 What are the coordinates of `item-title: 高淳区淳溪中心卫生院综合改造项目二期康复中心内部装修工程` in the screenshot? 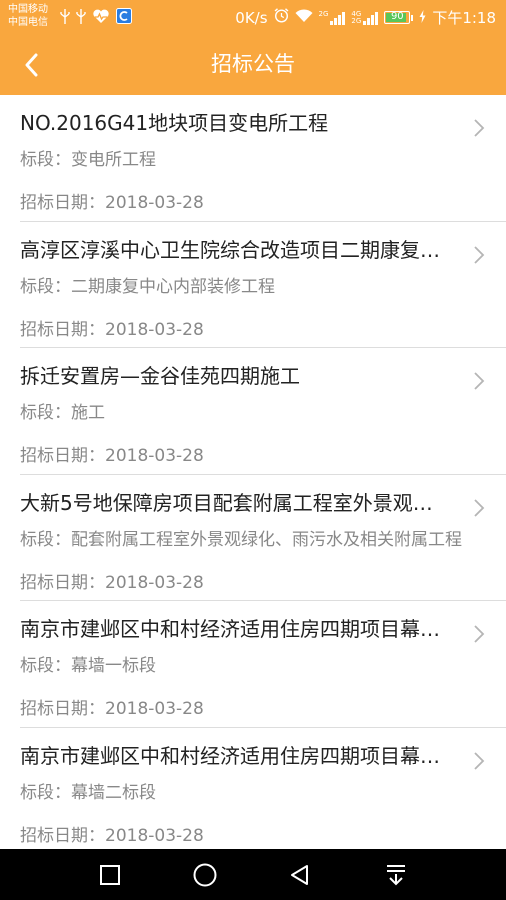 It's located at (235, 249).